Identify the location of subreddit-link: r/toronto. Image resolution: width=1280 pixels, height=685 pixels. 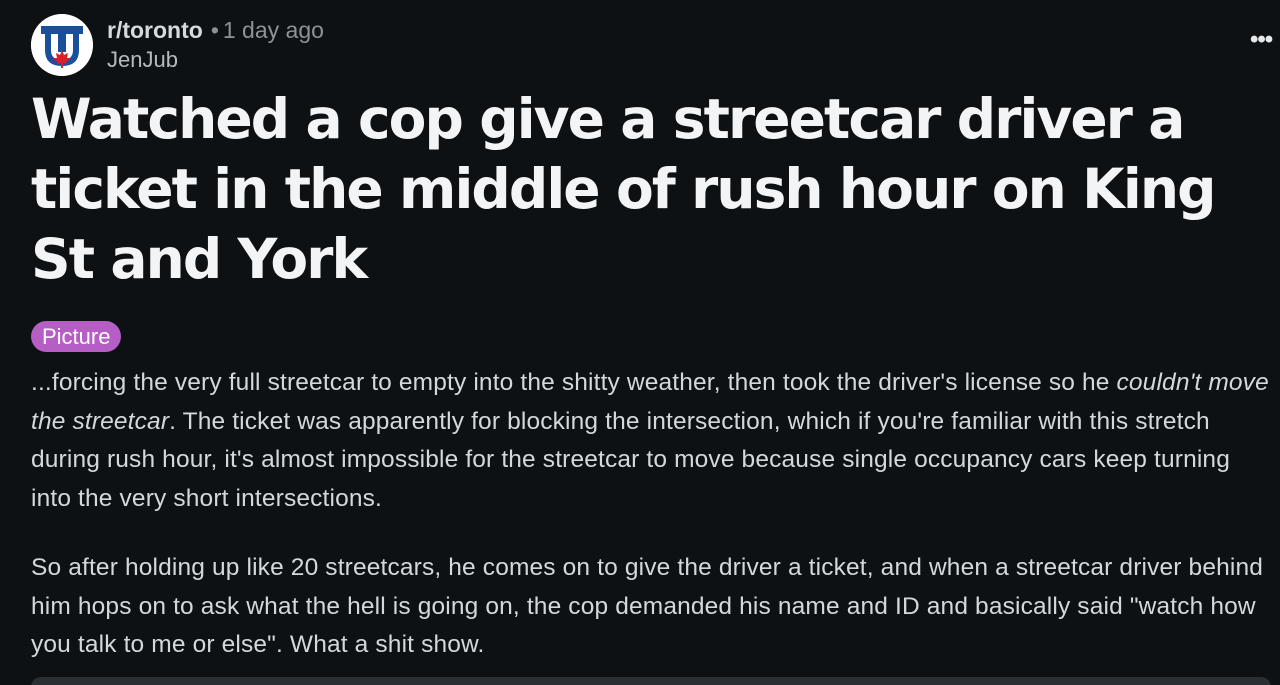
(155, 30).